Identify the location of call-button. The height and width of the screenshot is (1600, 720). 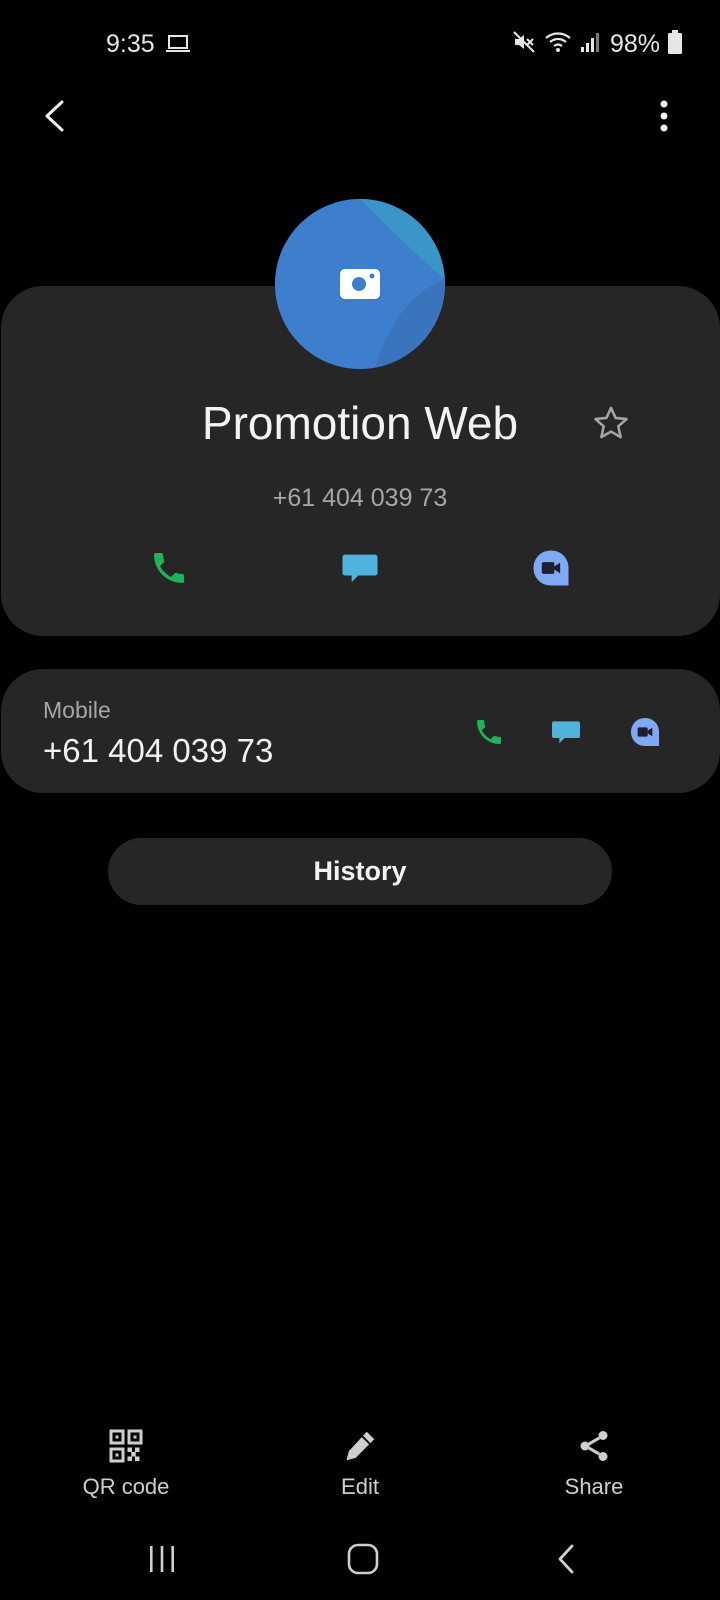
(169, 568).